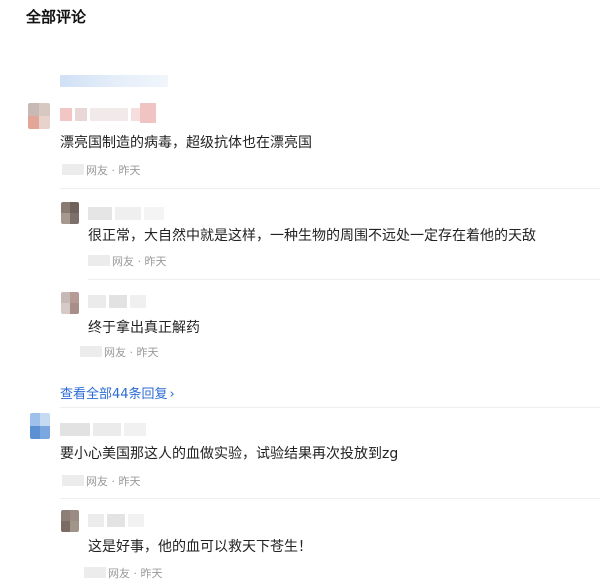 The width and height of the screenshot is (600, 583). I want to click on blurred-banner, so click(114, 81).